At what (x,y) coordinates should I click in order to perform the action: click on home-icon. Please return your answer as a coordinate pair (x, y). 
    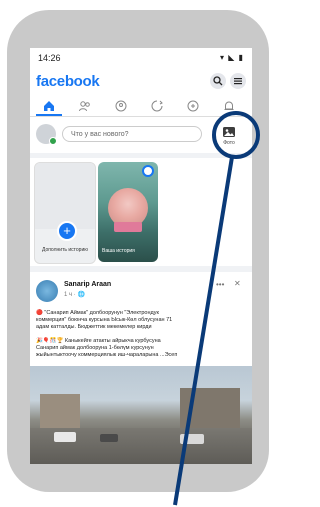
    Looking at the image, I should click on (49, 106).